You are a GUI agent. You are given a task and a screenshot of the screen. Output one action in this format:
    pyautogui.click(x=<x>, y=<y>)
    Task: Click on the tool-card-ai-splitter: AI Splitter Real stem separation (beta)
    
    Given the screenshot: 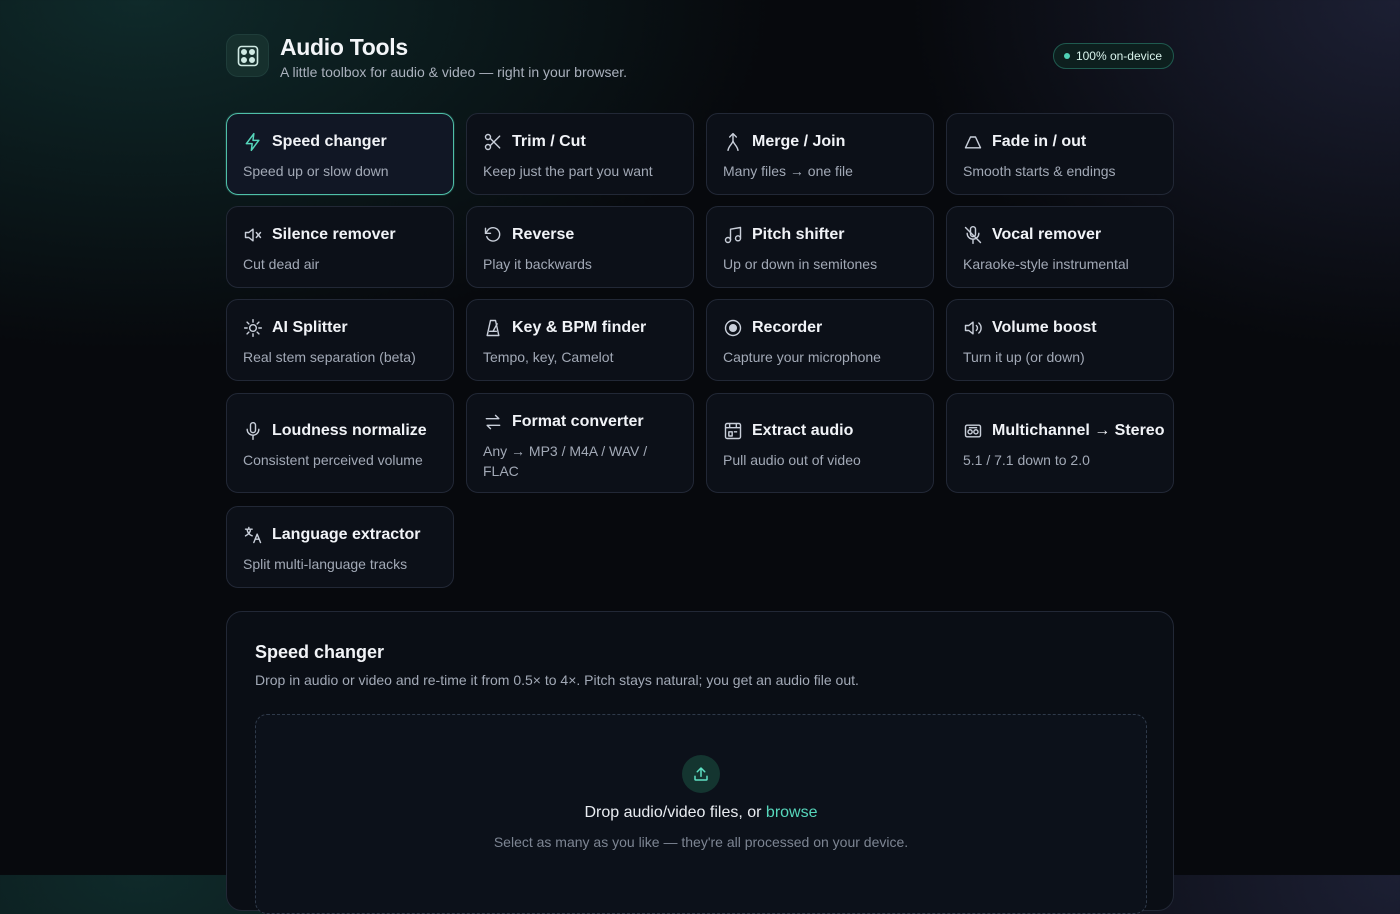 What is the action you would take?
    pyautogui.click(x=340, y=340)
    